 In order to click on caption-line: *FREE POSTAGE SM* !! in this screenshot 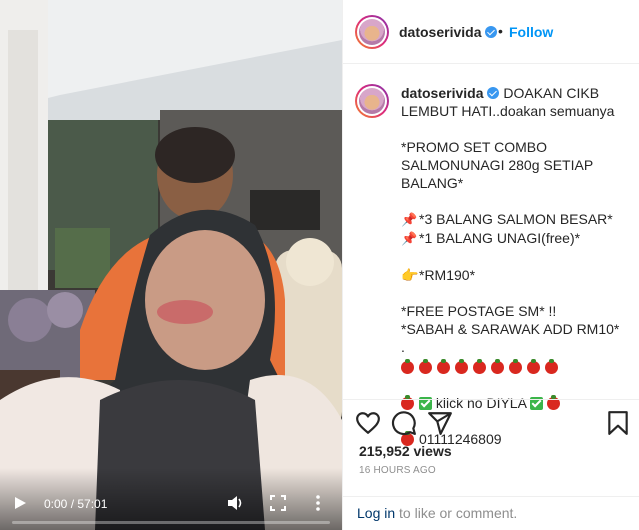, I will do `click(479, 311)`.